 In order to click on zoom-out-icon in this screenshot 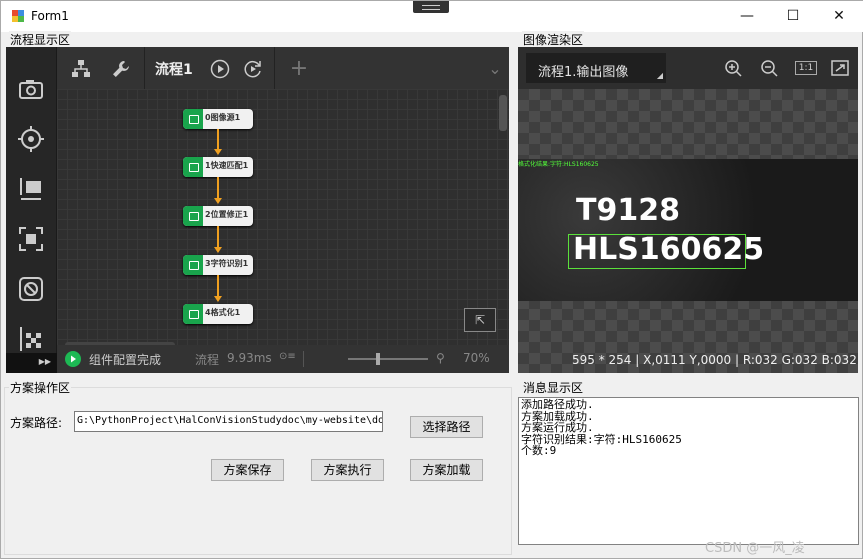, I will do `click(770, 68)`.